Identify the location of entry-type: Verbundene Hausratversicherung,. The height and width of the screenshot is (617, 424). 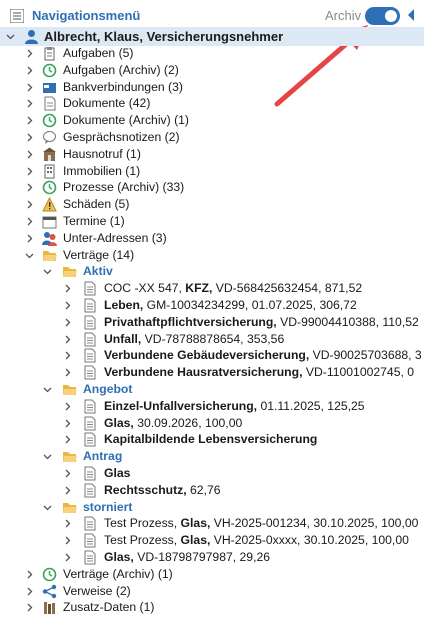
(203, 372).